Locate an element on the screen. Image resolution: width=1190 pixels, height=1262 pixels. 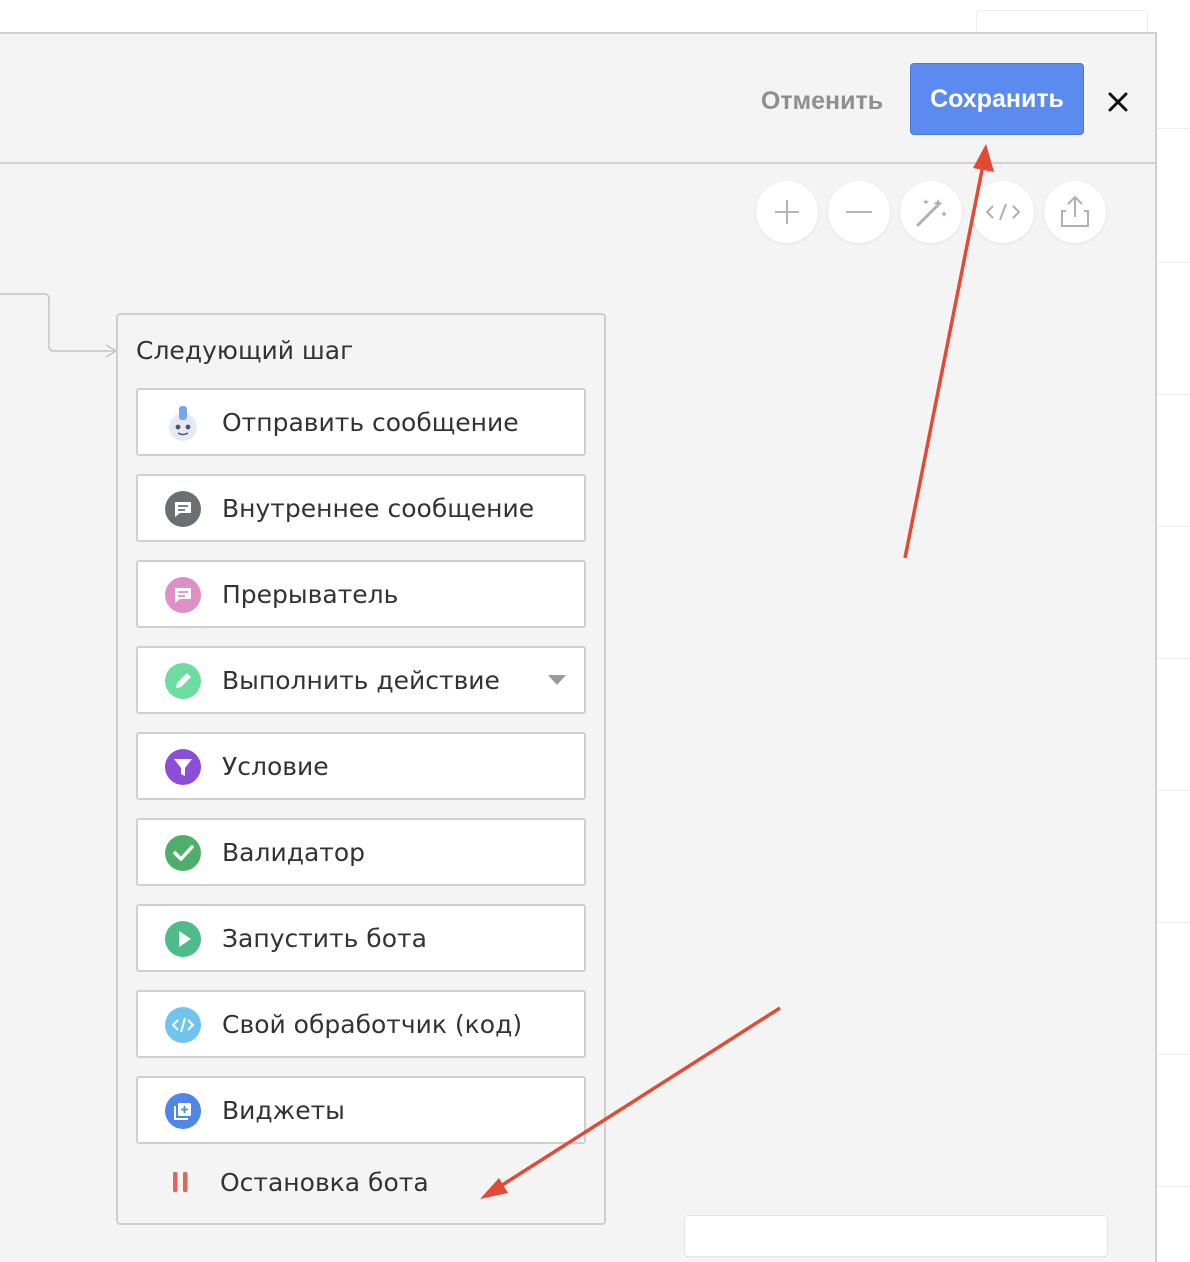
step-label: Виджеты is located at coordinates (283, 1110).